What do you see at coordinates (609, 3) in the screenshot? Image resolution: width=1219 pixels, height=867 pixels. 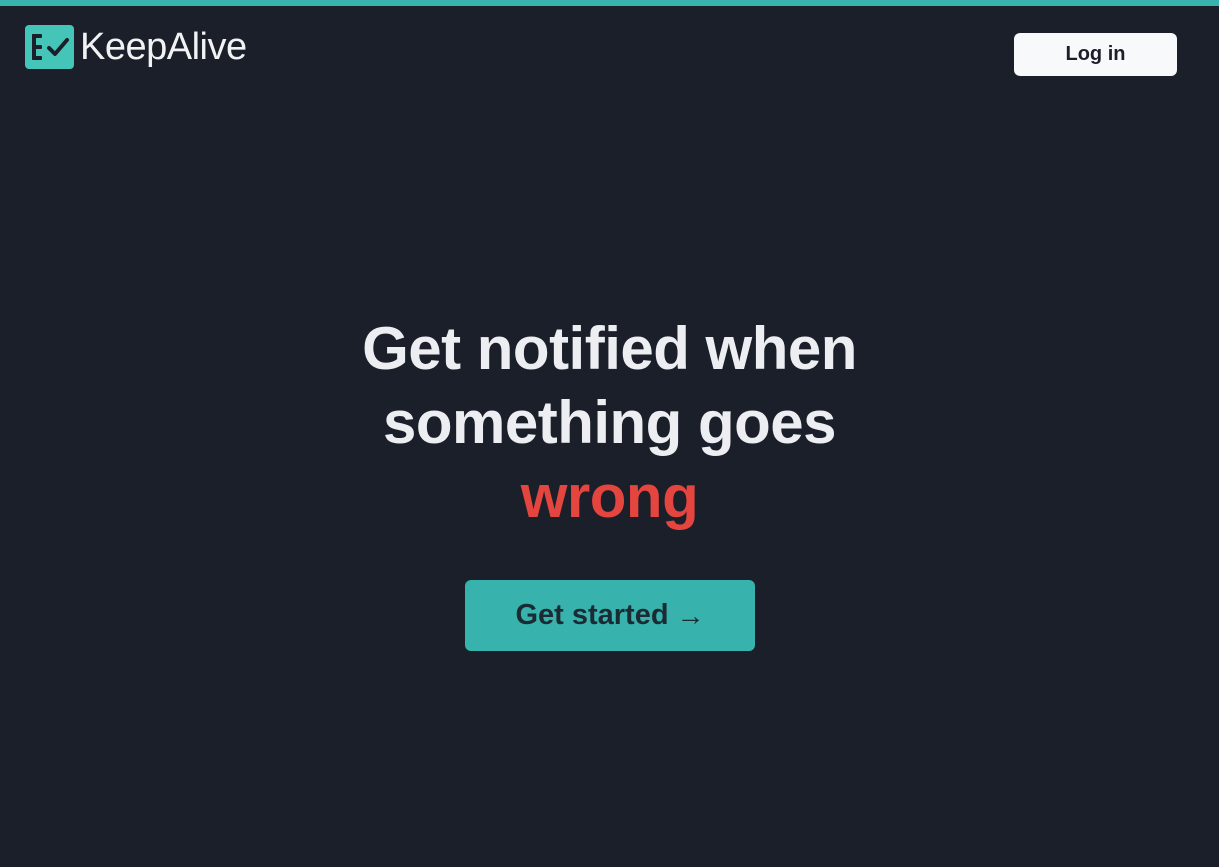 I see `top-accent-bar` at bounding box center [609, 3].